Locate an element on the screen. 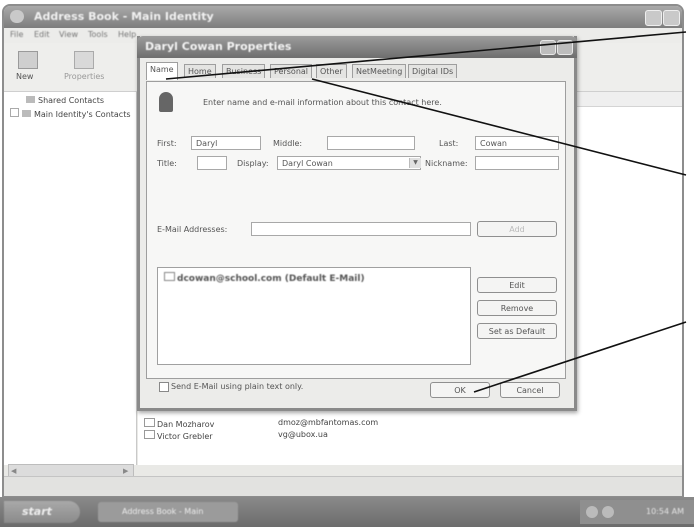 Image resolution: width=694 pixels, height=527 pixels. set-as-default-button: Set as Default is located at coordinates (517, 331).